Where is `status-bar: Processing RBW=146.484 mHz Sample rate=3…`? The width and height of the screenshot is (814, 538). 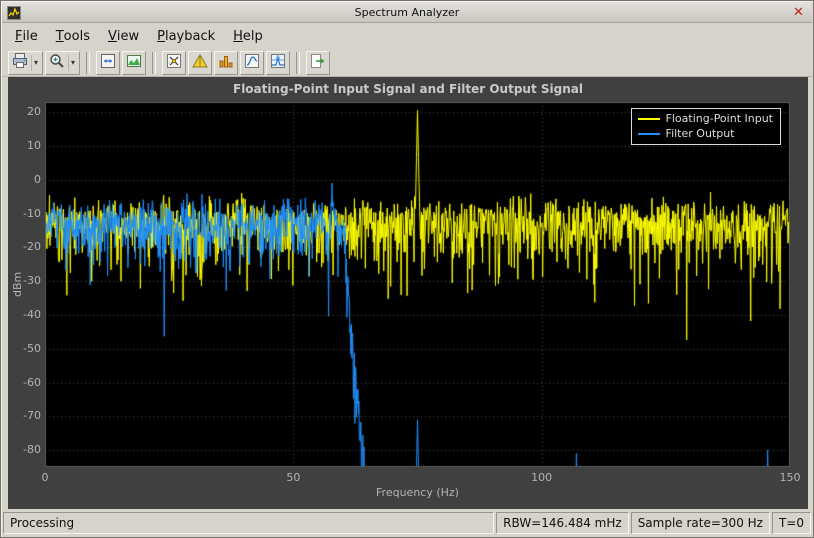
status-bar: Processing RBW=146.484 mHz Sample rate=3… is located at coordinates (407, 523).